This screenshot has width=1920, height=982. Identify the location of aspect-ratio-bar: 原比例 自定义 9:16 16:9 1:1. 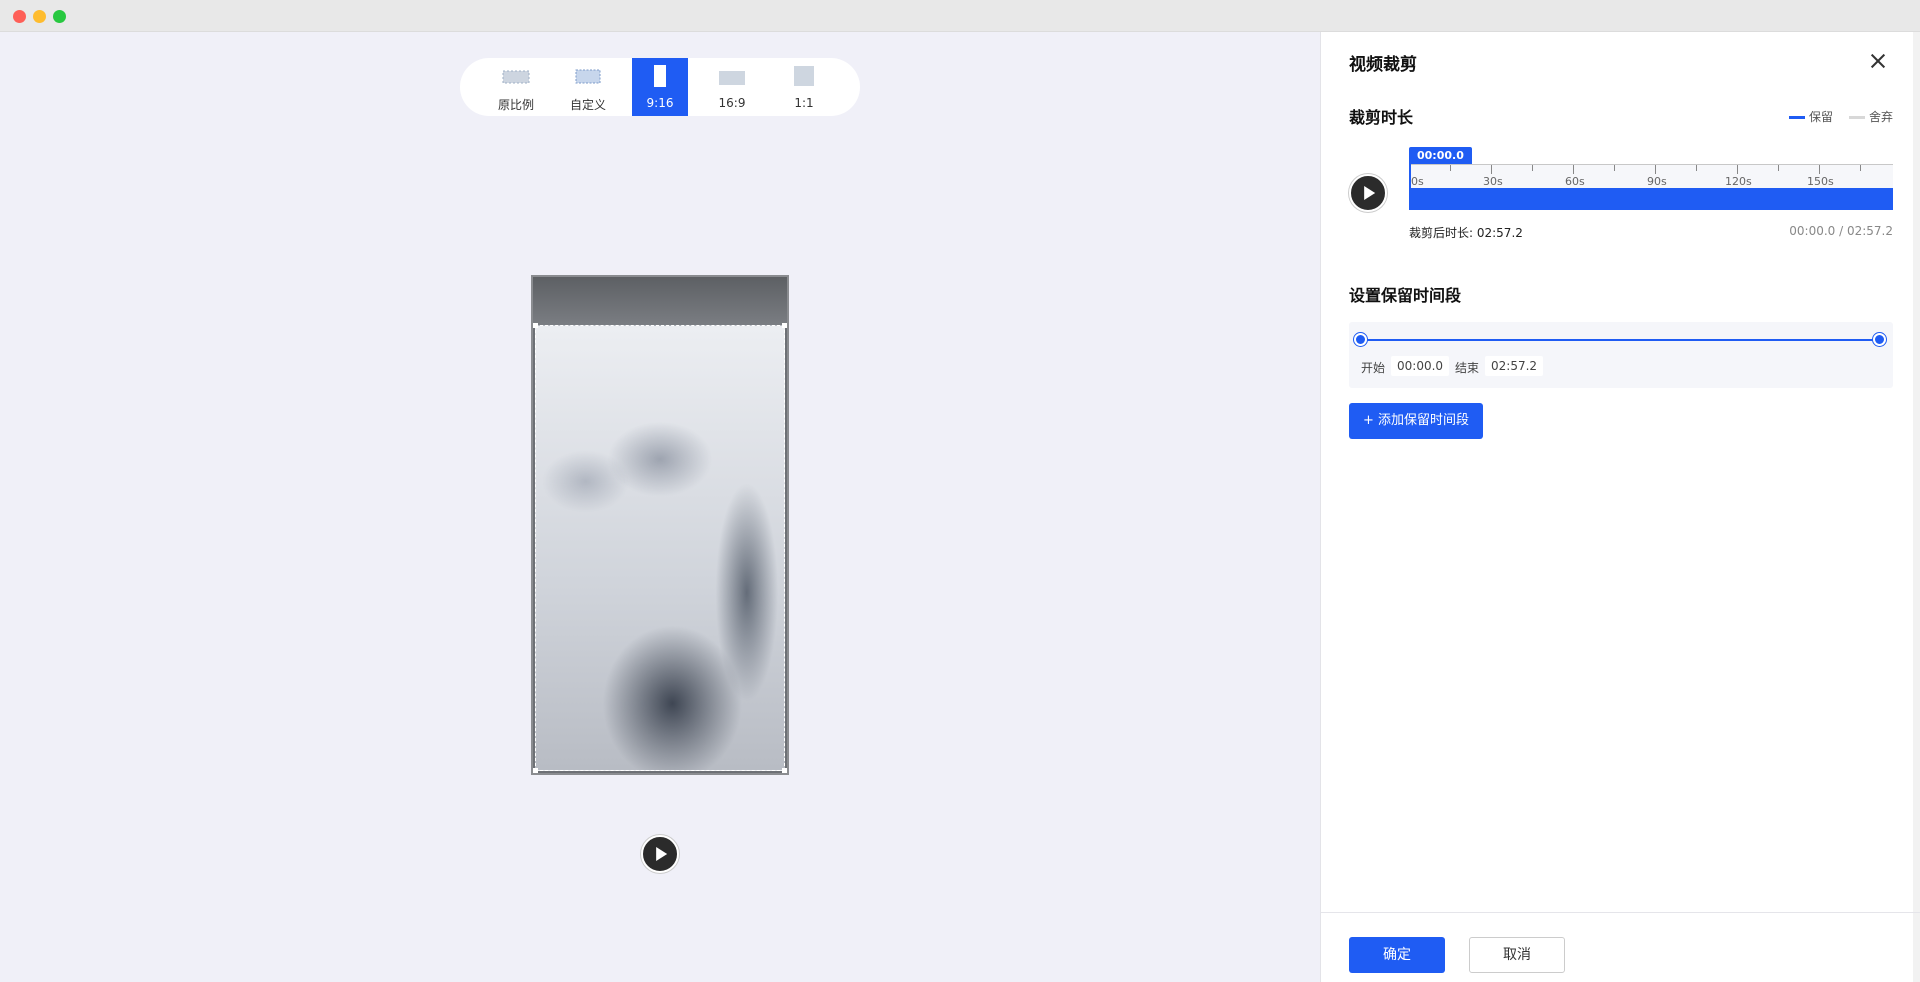
(660, 87).